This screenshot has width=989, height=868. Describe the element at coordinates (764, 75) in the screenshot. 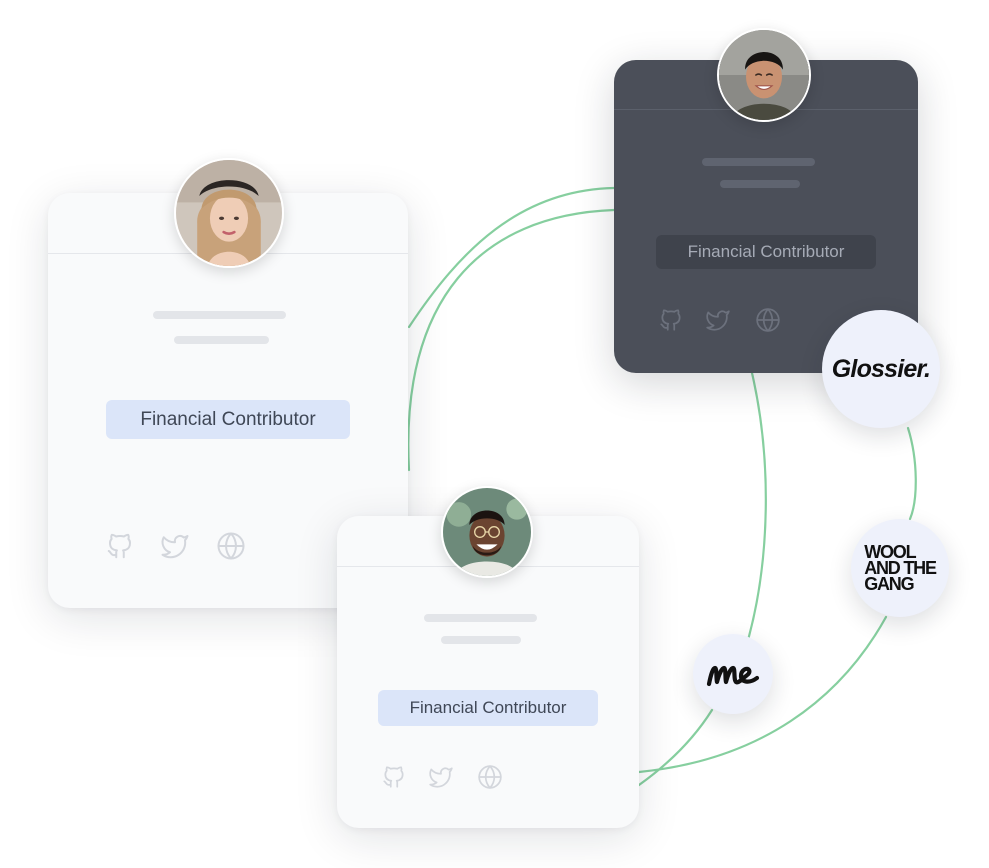

I see `contributor-avatar-man-top` at that location.